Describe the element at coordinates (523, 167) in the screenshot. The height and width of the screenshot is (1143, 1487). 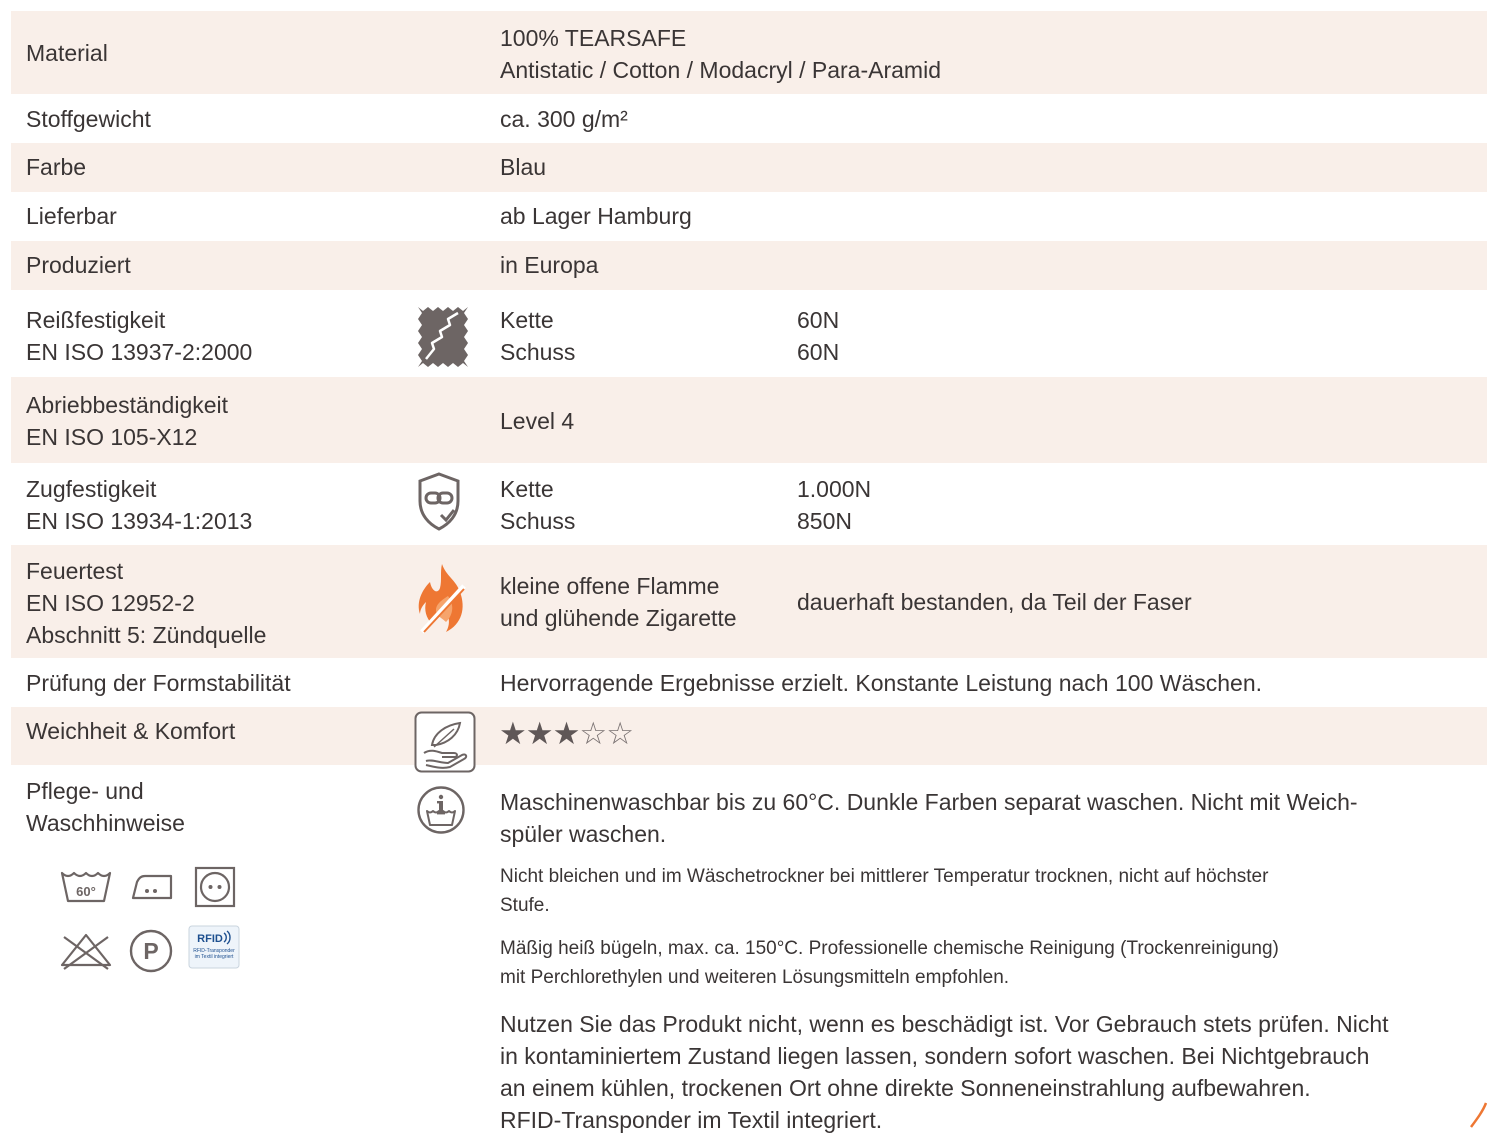
I see `color-value: Blau` at that location.